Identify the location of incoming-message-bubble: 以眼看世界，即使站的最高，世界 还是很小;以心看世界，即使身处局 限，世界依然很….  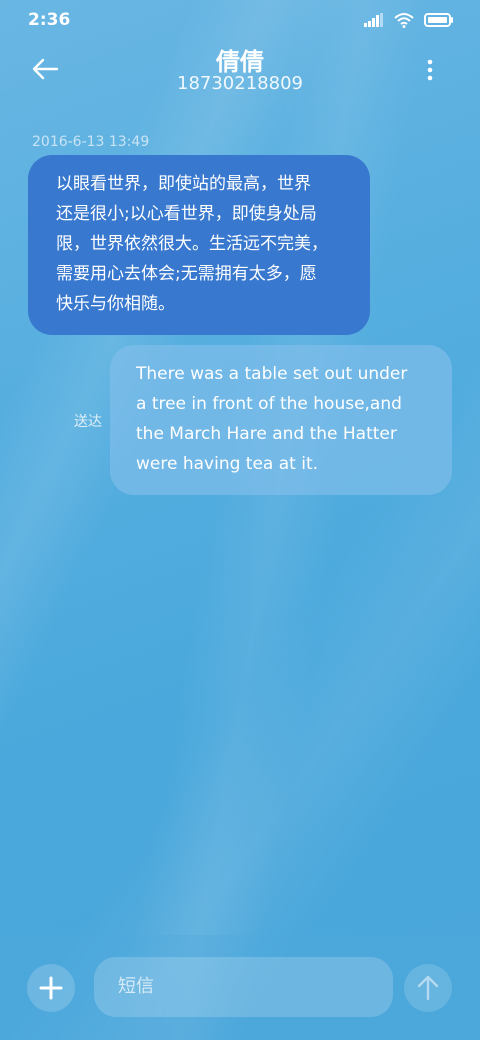
(199, 245).